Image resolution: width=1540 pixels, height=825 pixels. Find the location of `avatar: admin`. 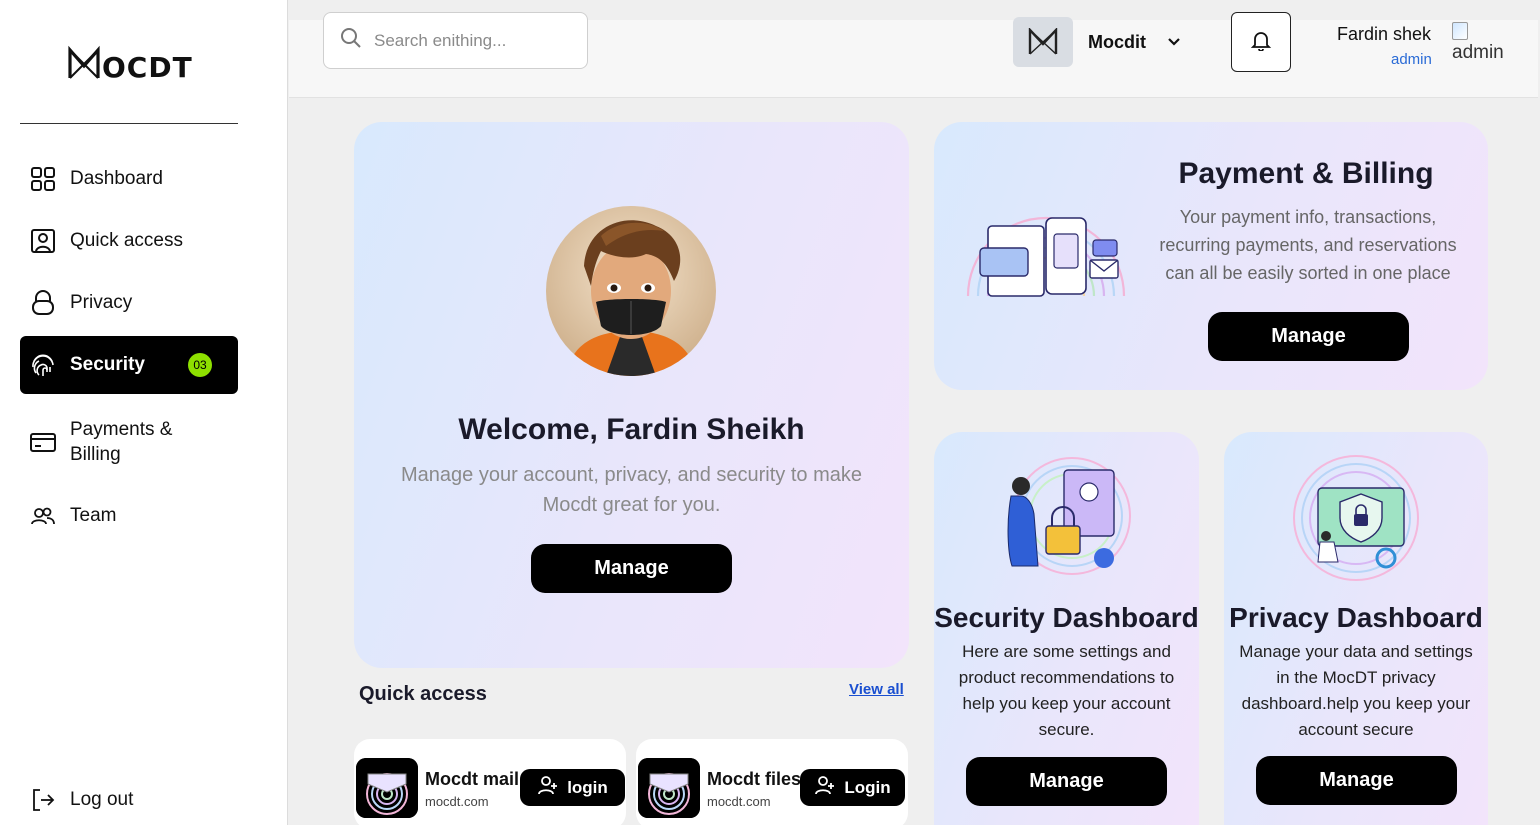

avatar: admin is located at coordinates (1491, 52).